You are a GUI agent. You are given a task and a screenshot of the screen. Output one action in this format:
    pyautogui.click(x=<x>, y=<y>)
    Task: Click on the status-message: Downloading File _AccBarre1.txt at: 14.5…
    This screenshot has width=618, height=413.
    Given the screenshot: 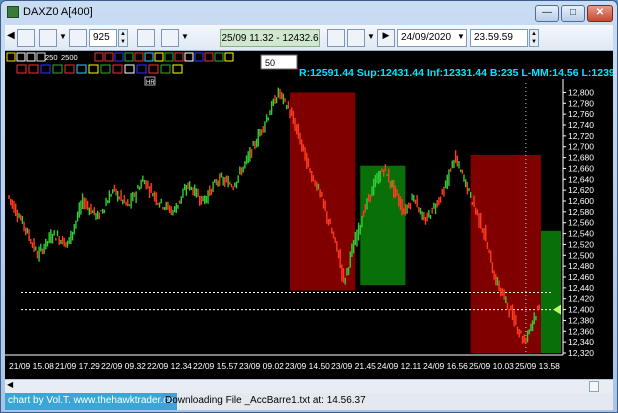 What is the action you would take?
    pyautogui.click(x=265, y=400)
    